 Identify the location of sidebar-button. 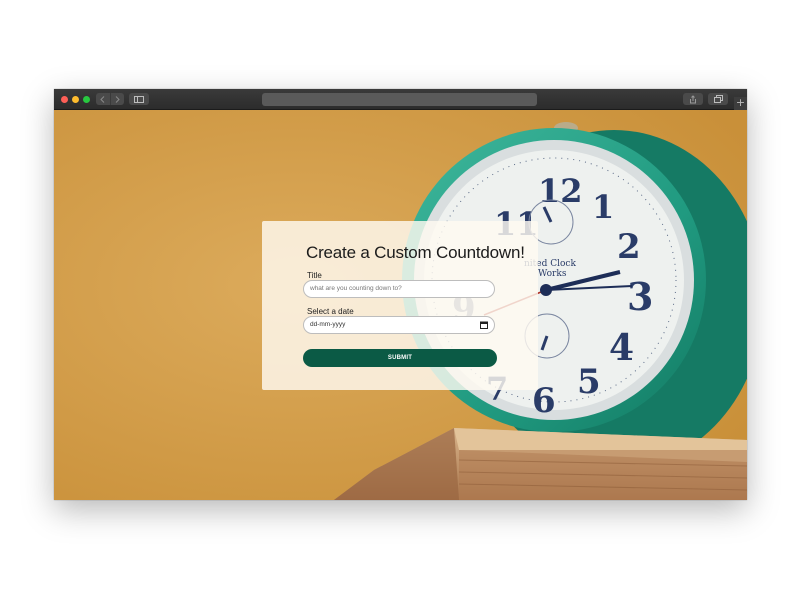
(139, 99).